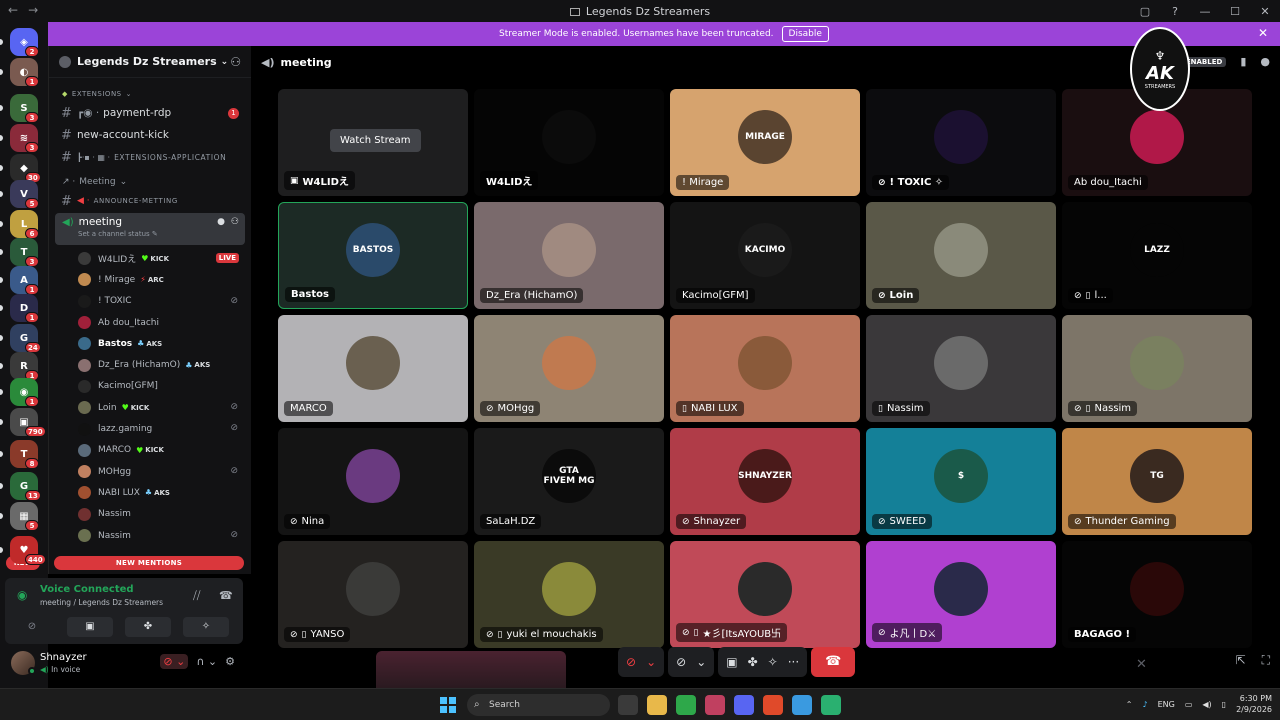  Describe the element at coordinates (150, 364) in the screenshot. I see `voice-user: Dz_Era (HichamO) ♣ AKS` at that location.